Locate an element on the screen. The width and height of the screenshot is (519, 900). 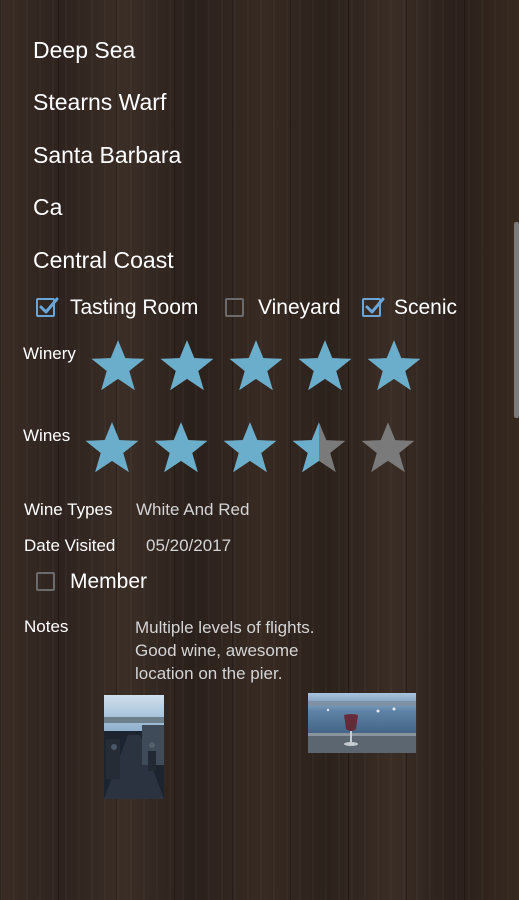
name-field: Deep Sea is located at coordinates (84, 50).